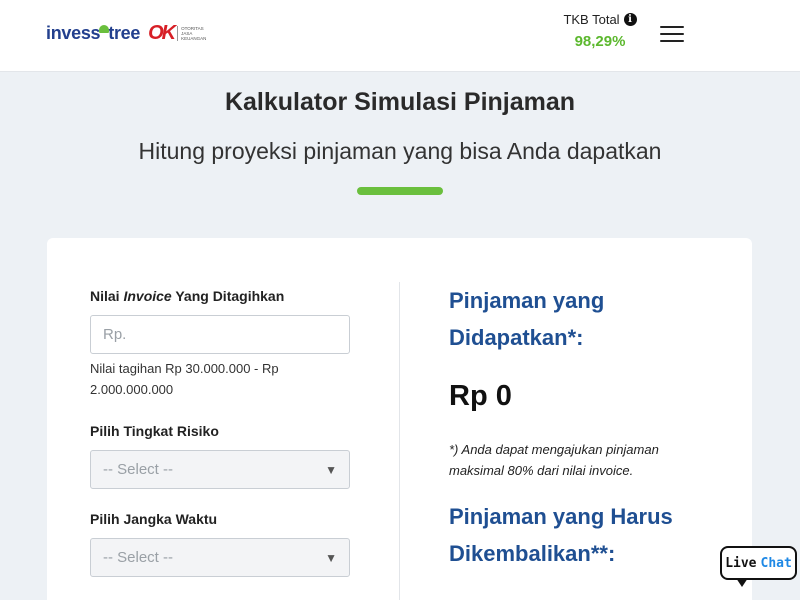 This screenshot has width=800, height=600. Describe the element at coordinates (220, 469) in the screenshot. I see `risk-level-select: -- Select -- ▼` at that location.